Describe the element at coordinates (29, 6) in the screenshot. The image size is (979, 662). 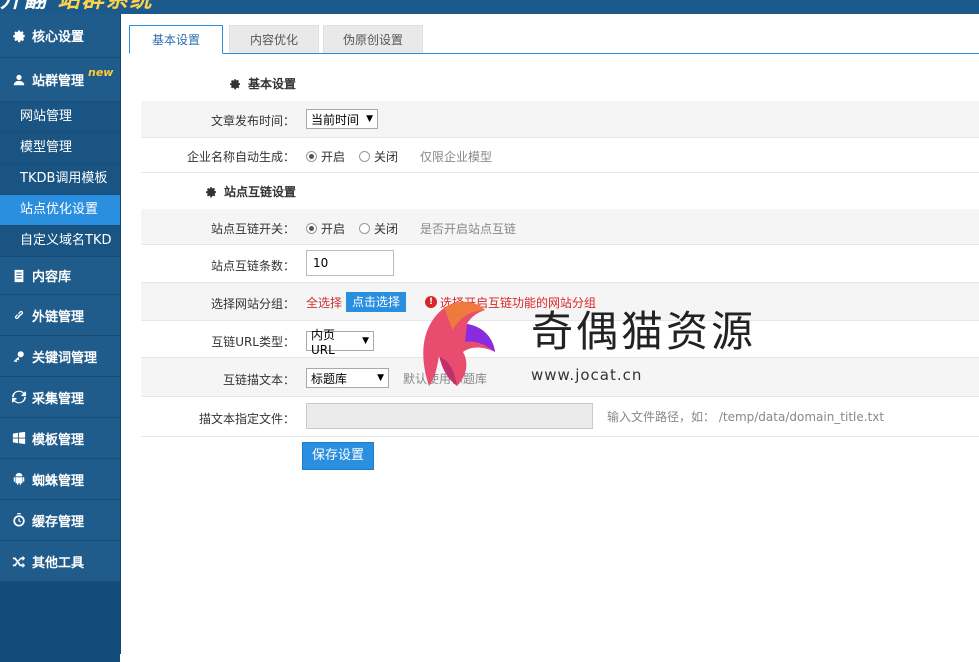
I see `brand-logo-text-a: 开翻` at that location.